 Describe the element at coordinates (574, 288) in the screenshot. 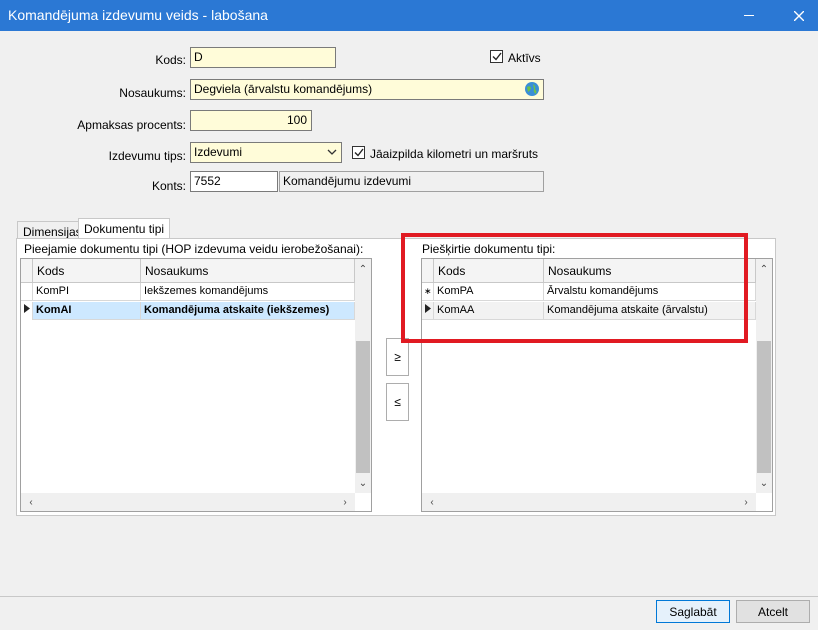

I see `highlight-box` at that location.